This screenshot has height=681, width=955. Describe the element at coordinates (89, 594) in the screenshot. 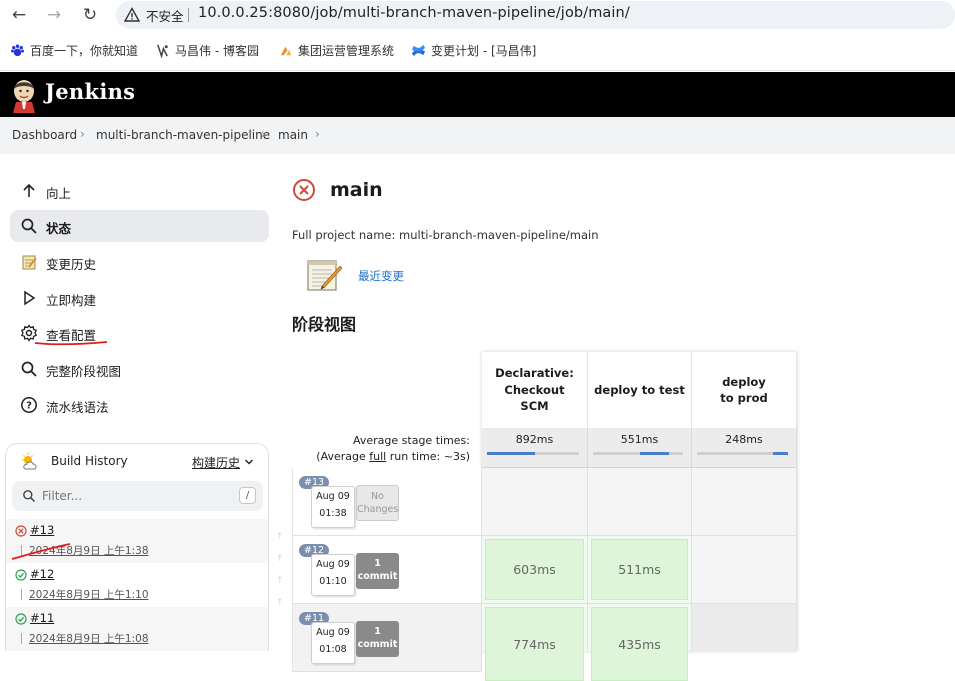

I see `build-date: 2024年8月9日 上午1:10` at that location.